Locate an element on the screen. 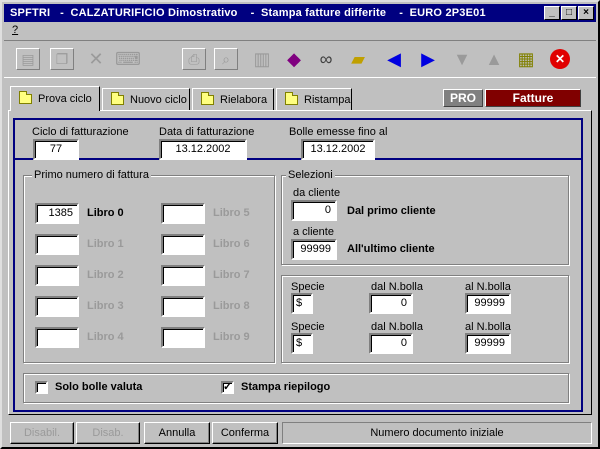 The image size is (600, 449). libro-1-label: Libro 1 is located at coordinates (105, 244).